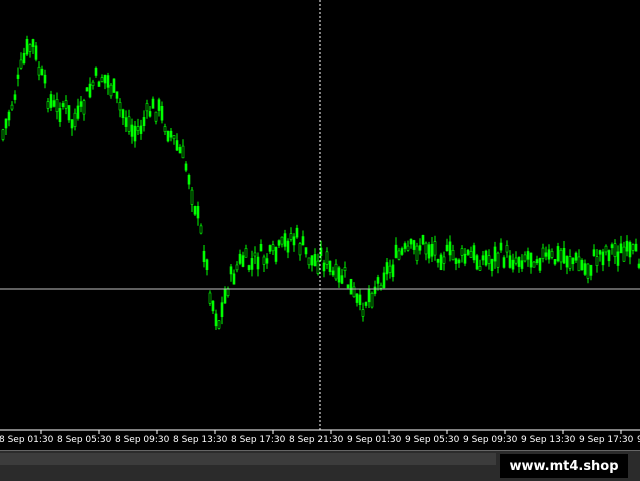 This screenshot has height=481, width=640. What do you see at coordinates (142, 440) in the screenshot?
I see `time-axis-label: 8 Sep 09:30` at bounding box center [142, 440].